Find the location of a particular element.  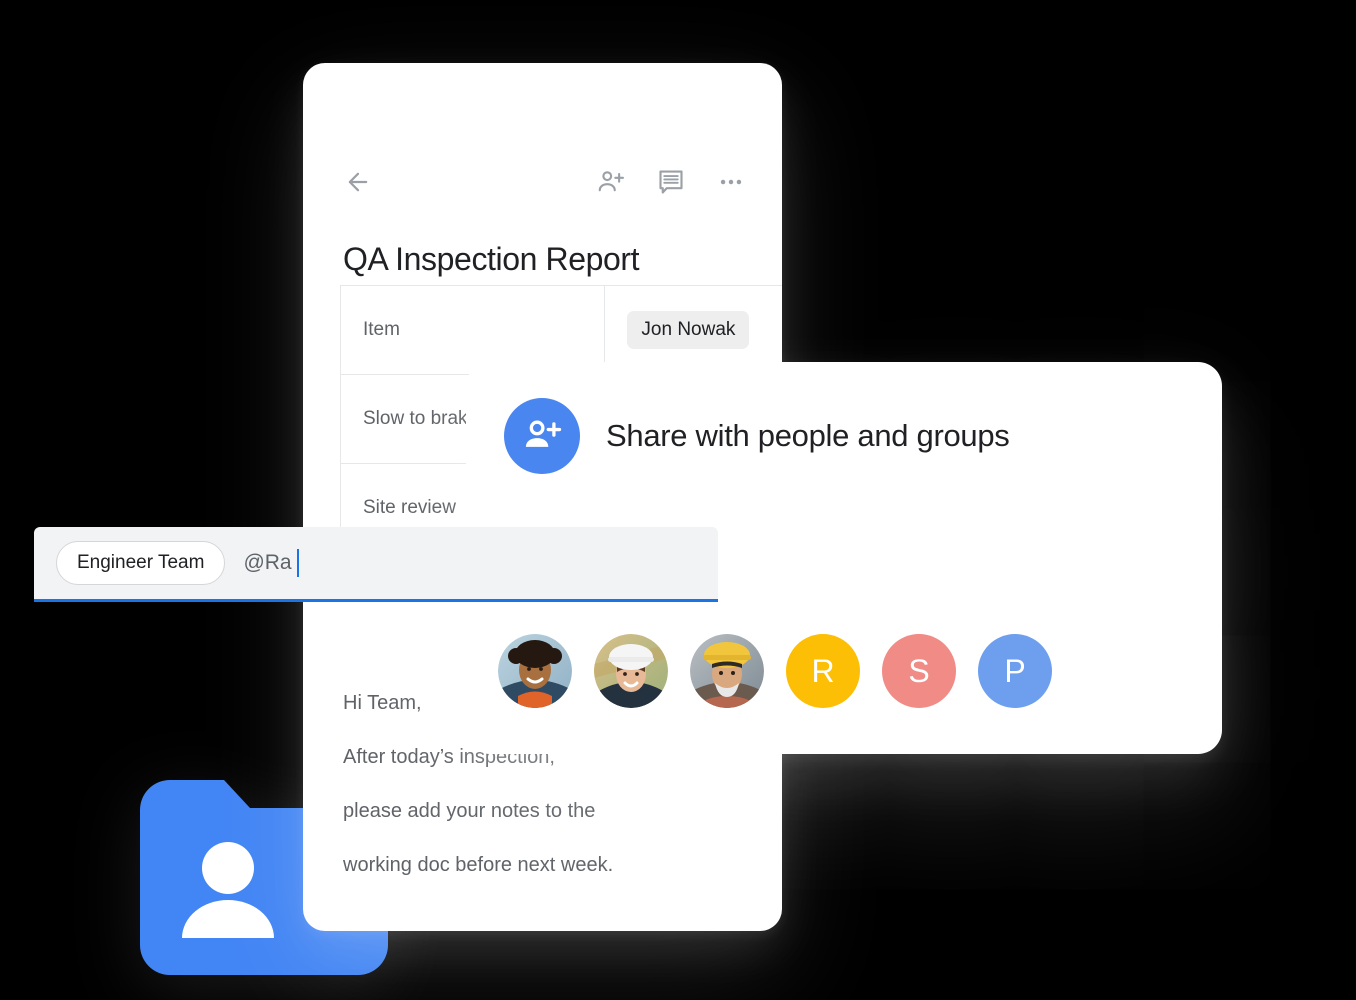

share-input-group: Engineer Team @Ra is located at coordinates (376, 564).